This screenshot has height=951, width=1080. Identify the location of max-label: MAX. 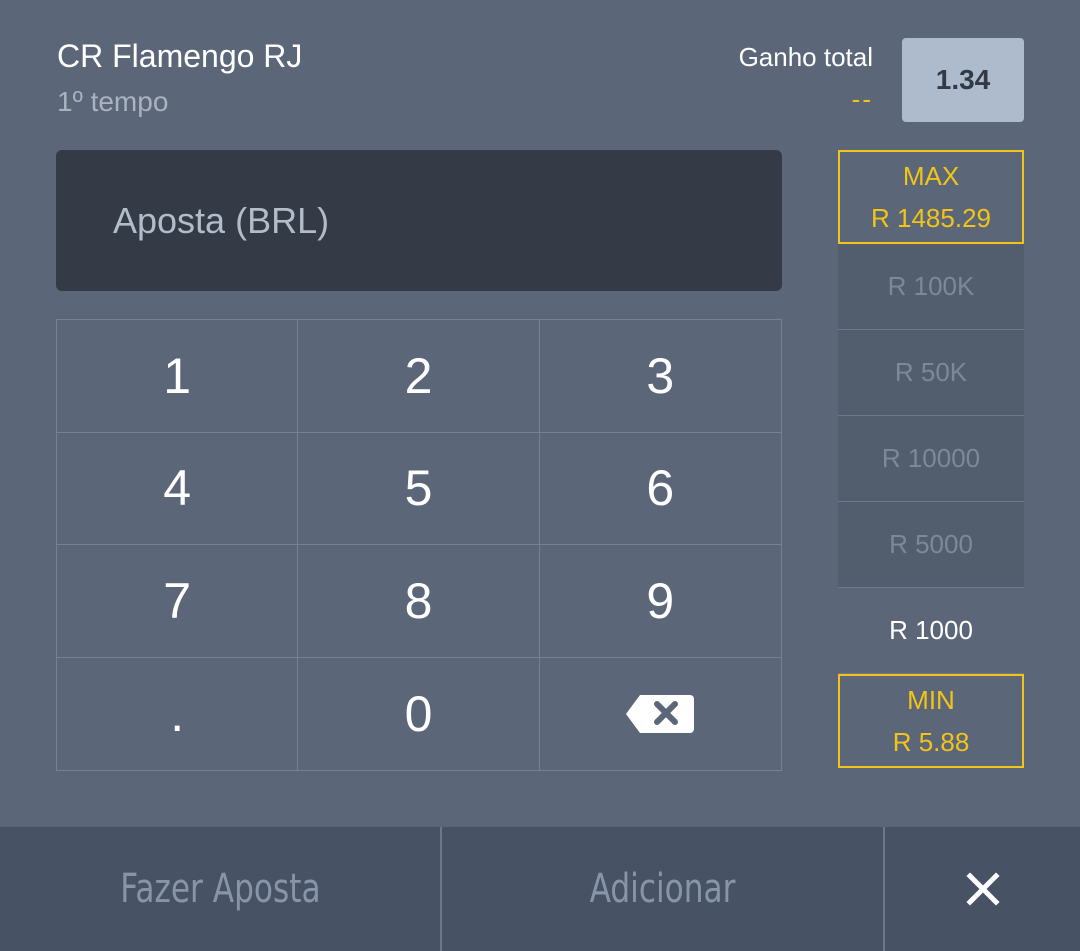
(931, 176).